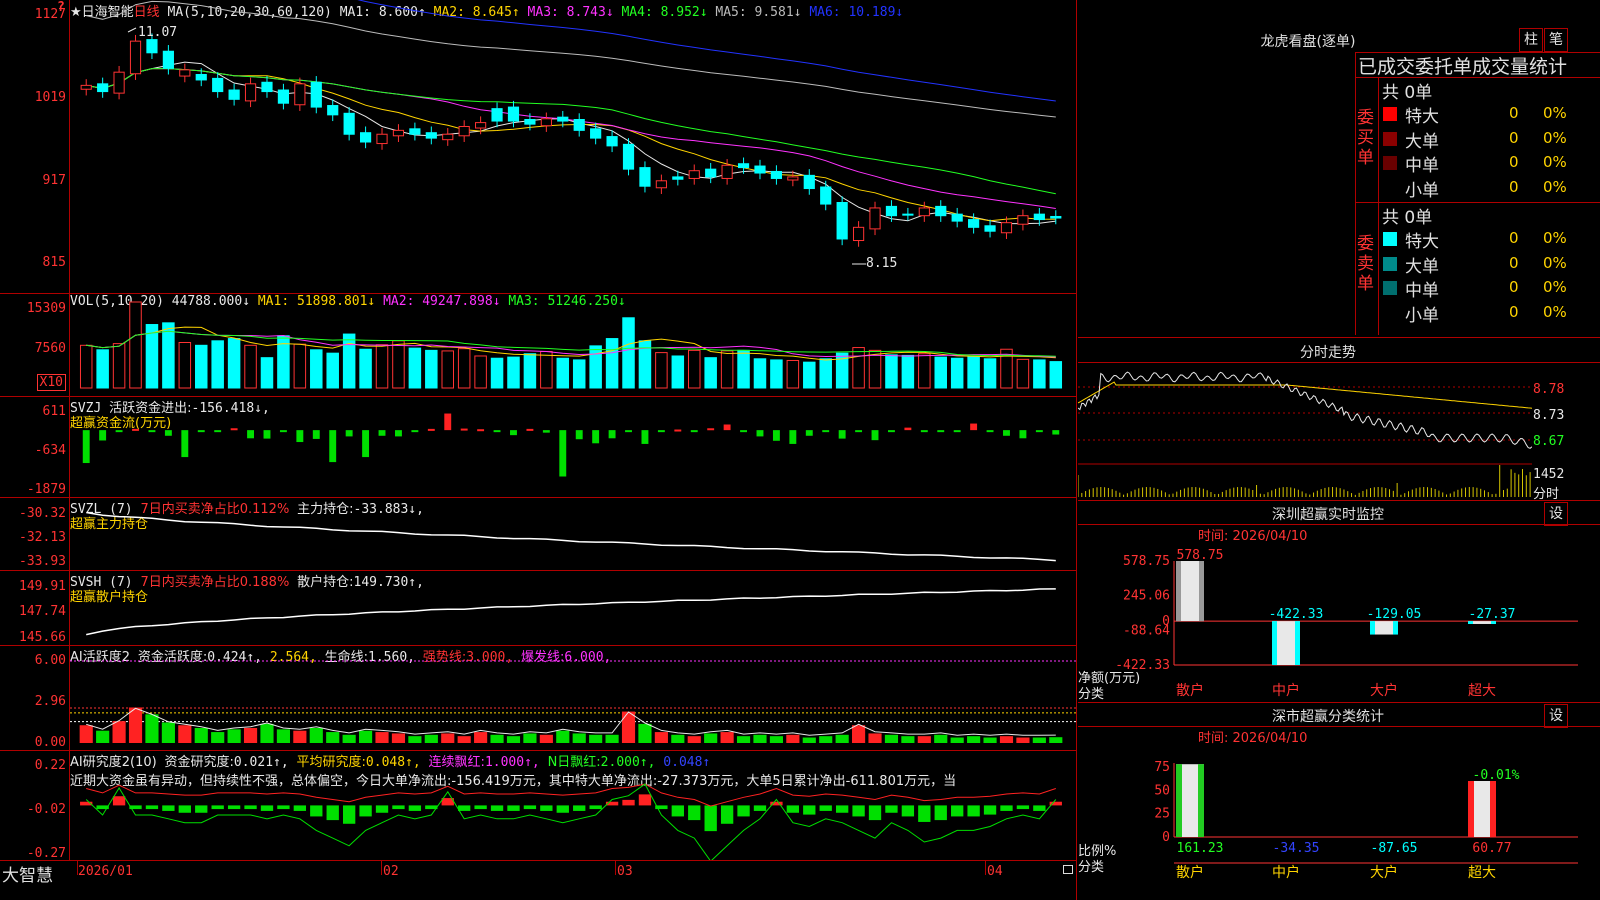 This screenshot has width=1600, height=900. I want to click on tab-tick-view: 笔, so click(1556, 40).